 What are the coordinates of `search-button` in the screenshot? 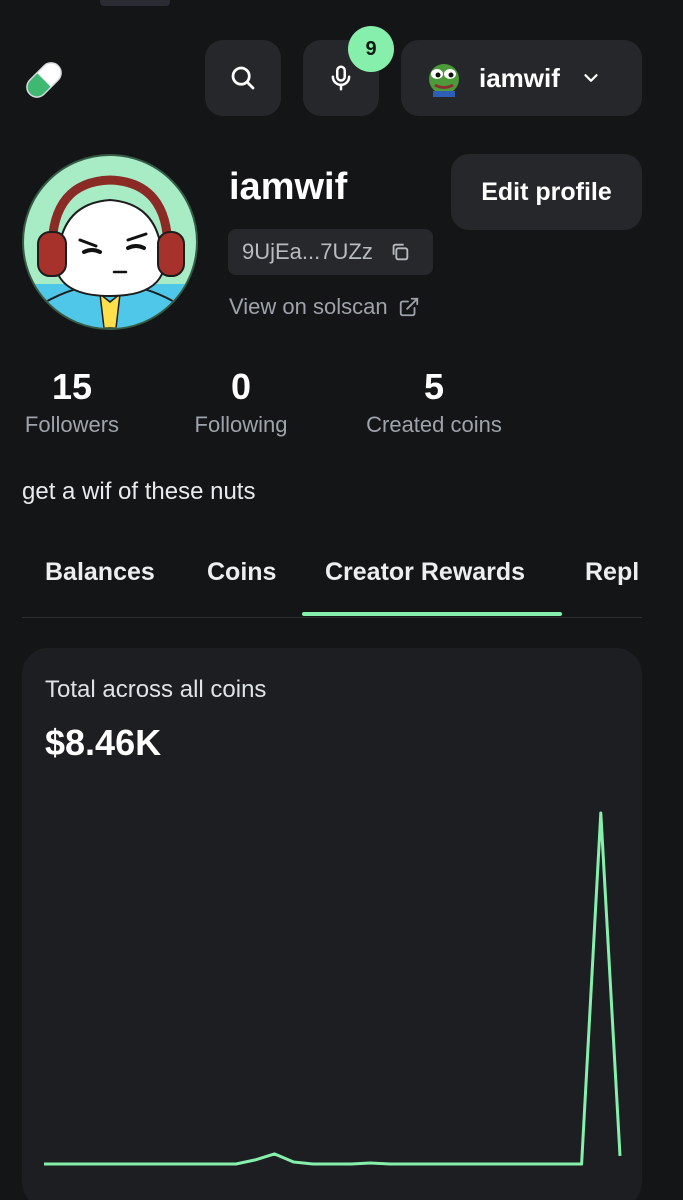 It's located at (243, 78).